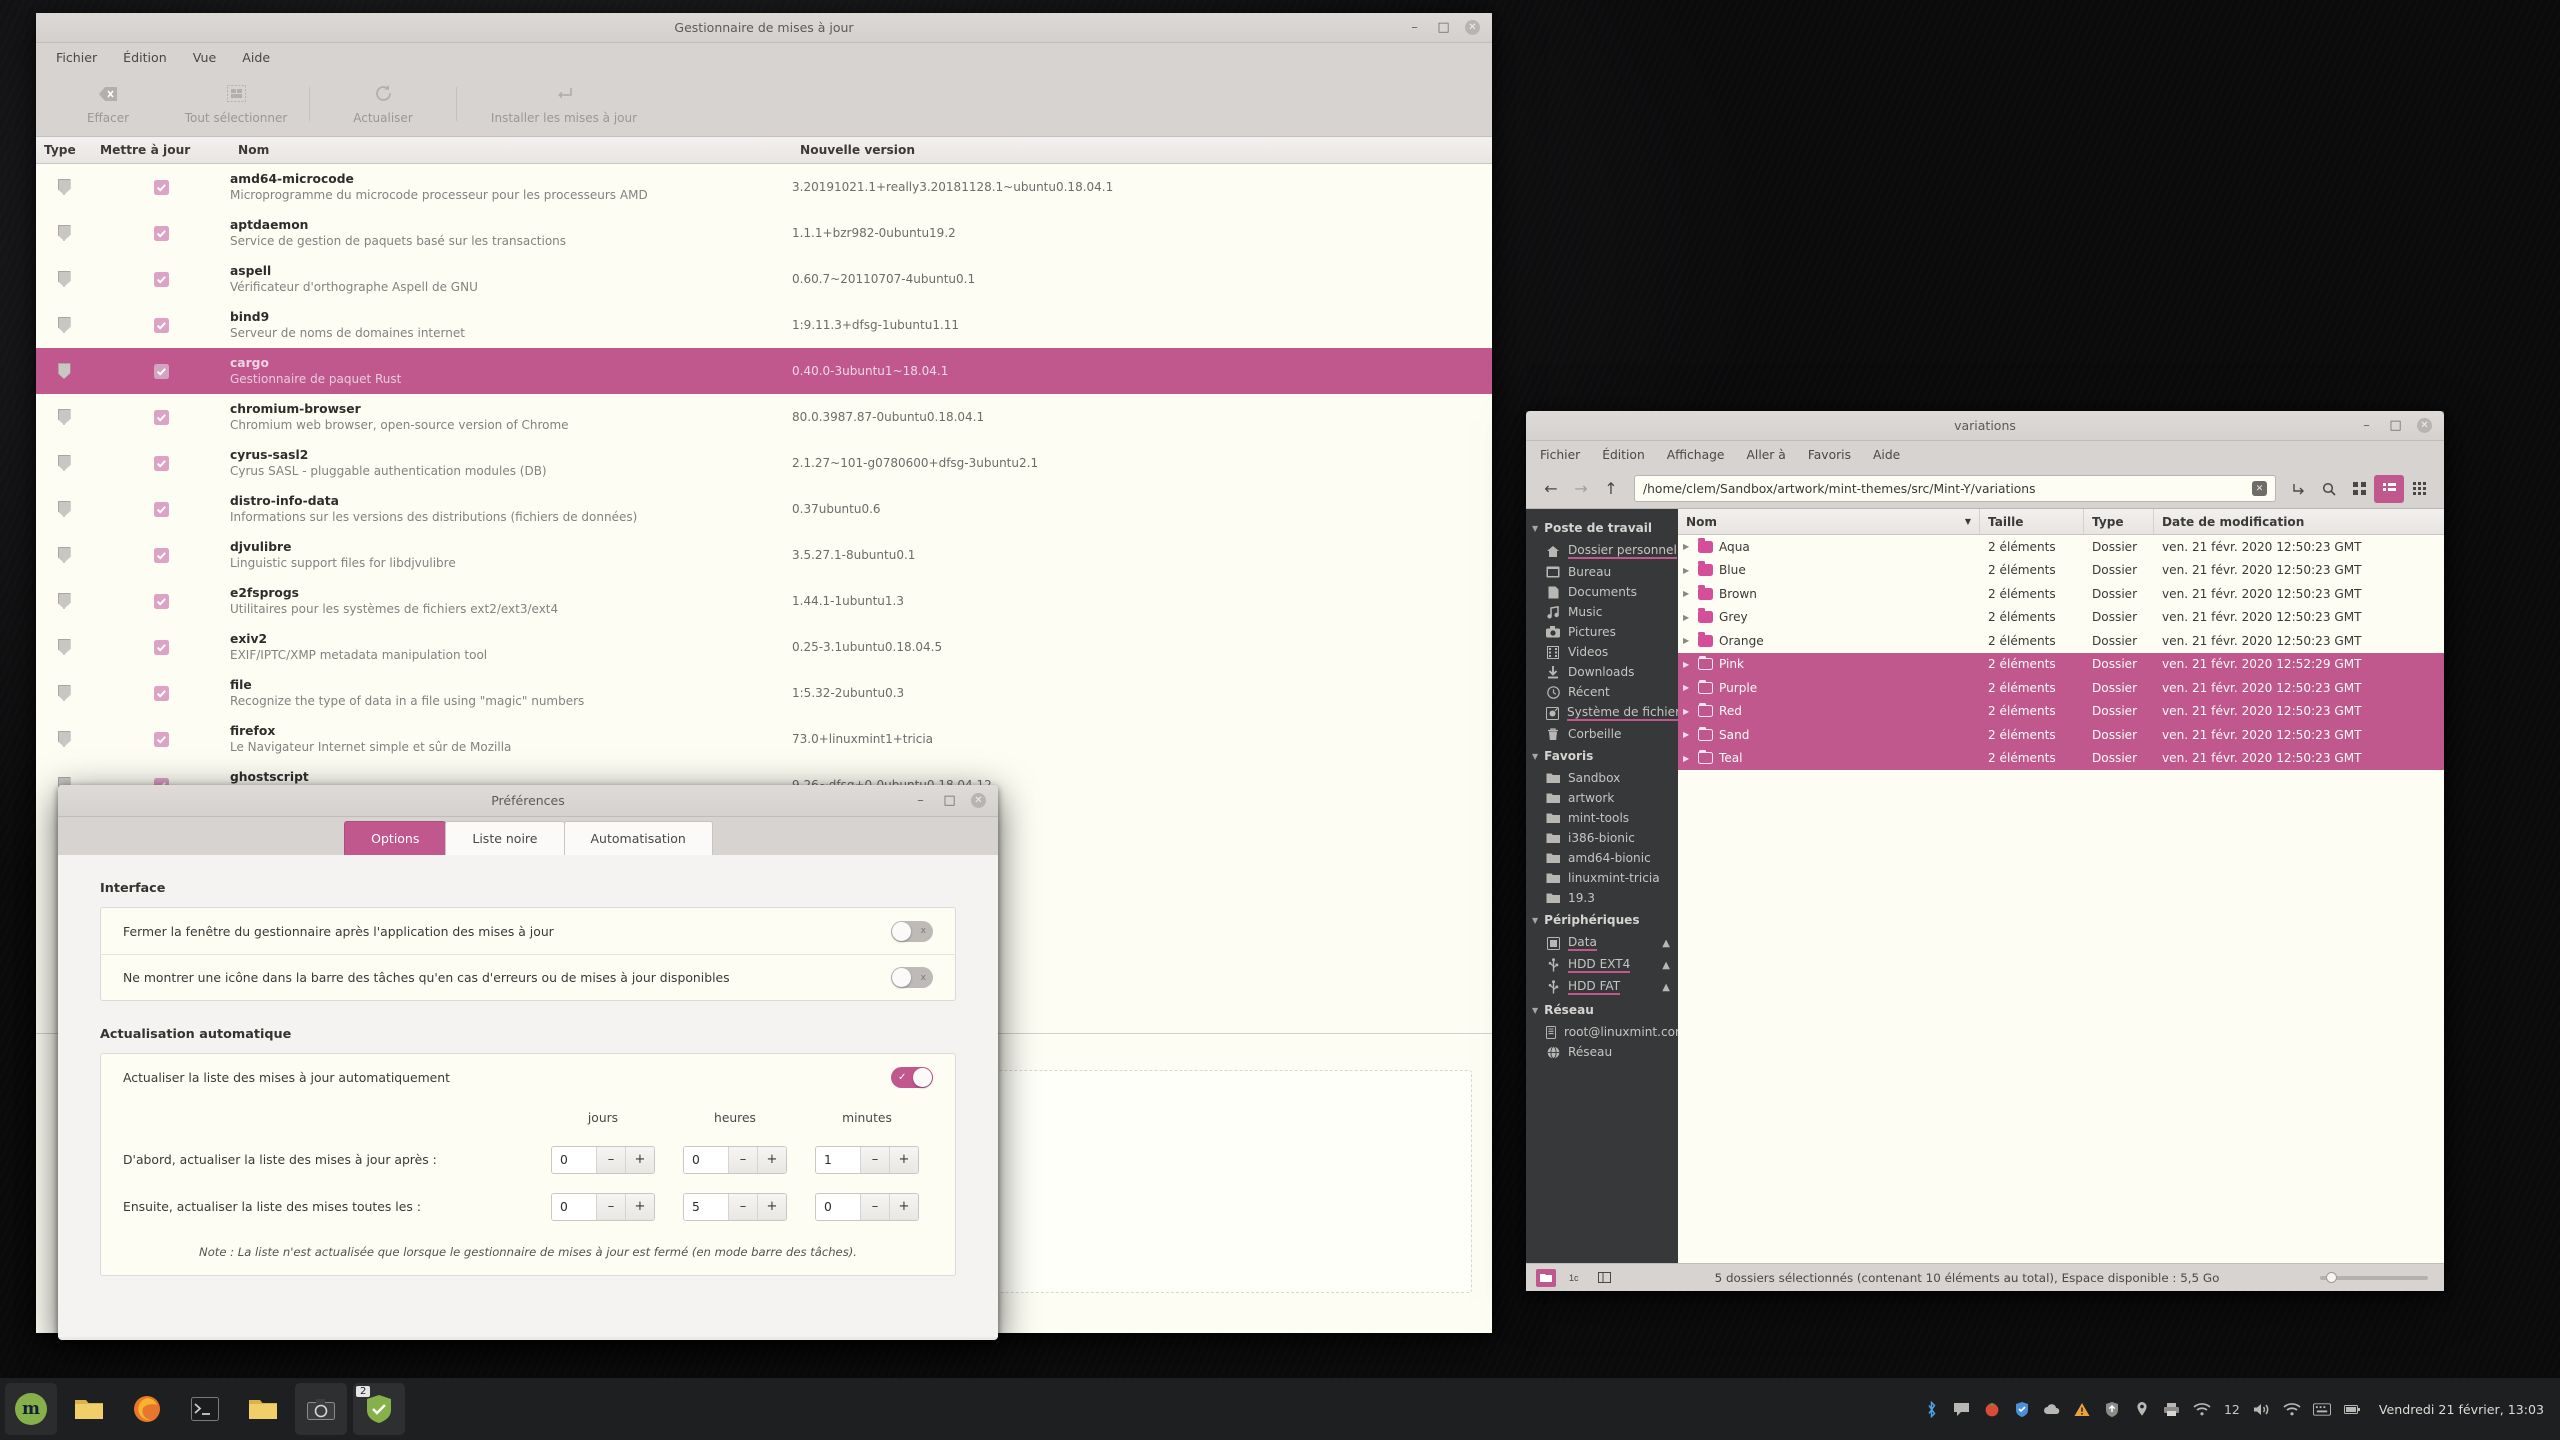 Image resolution: width=2560 pixels, height=1440 pixels. I want to click on update-tray-icon, so click(2112, 1409).